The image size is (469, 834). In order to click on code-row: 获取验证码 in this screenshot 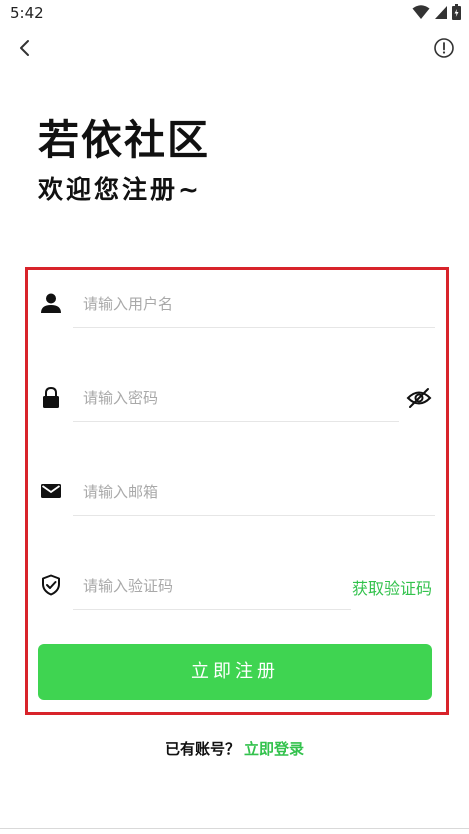, I will do `click(237, 586)`.